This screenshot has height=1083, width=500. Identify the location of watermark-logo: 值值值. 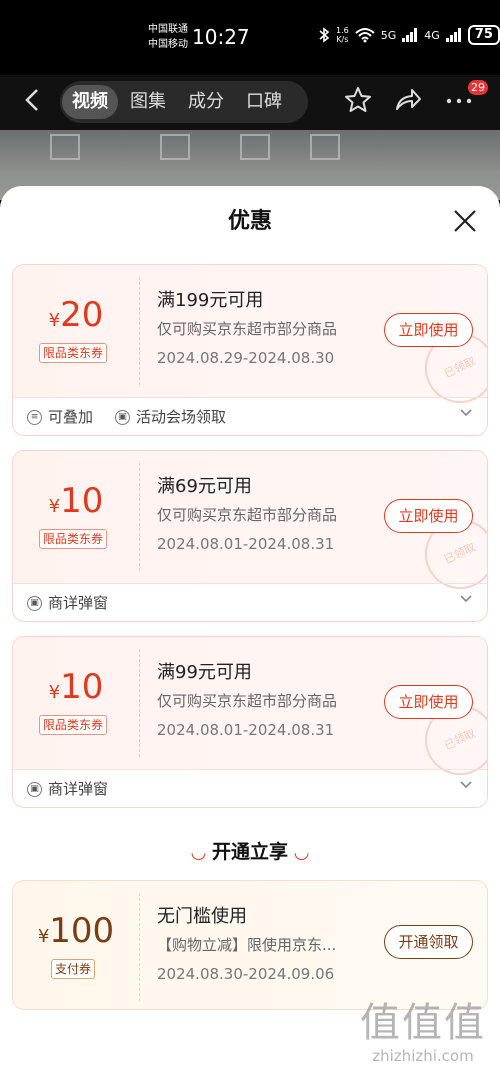
(423, 1023).